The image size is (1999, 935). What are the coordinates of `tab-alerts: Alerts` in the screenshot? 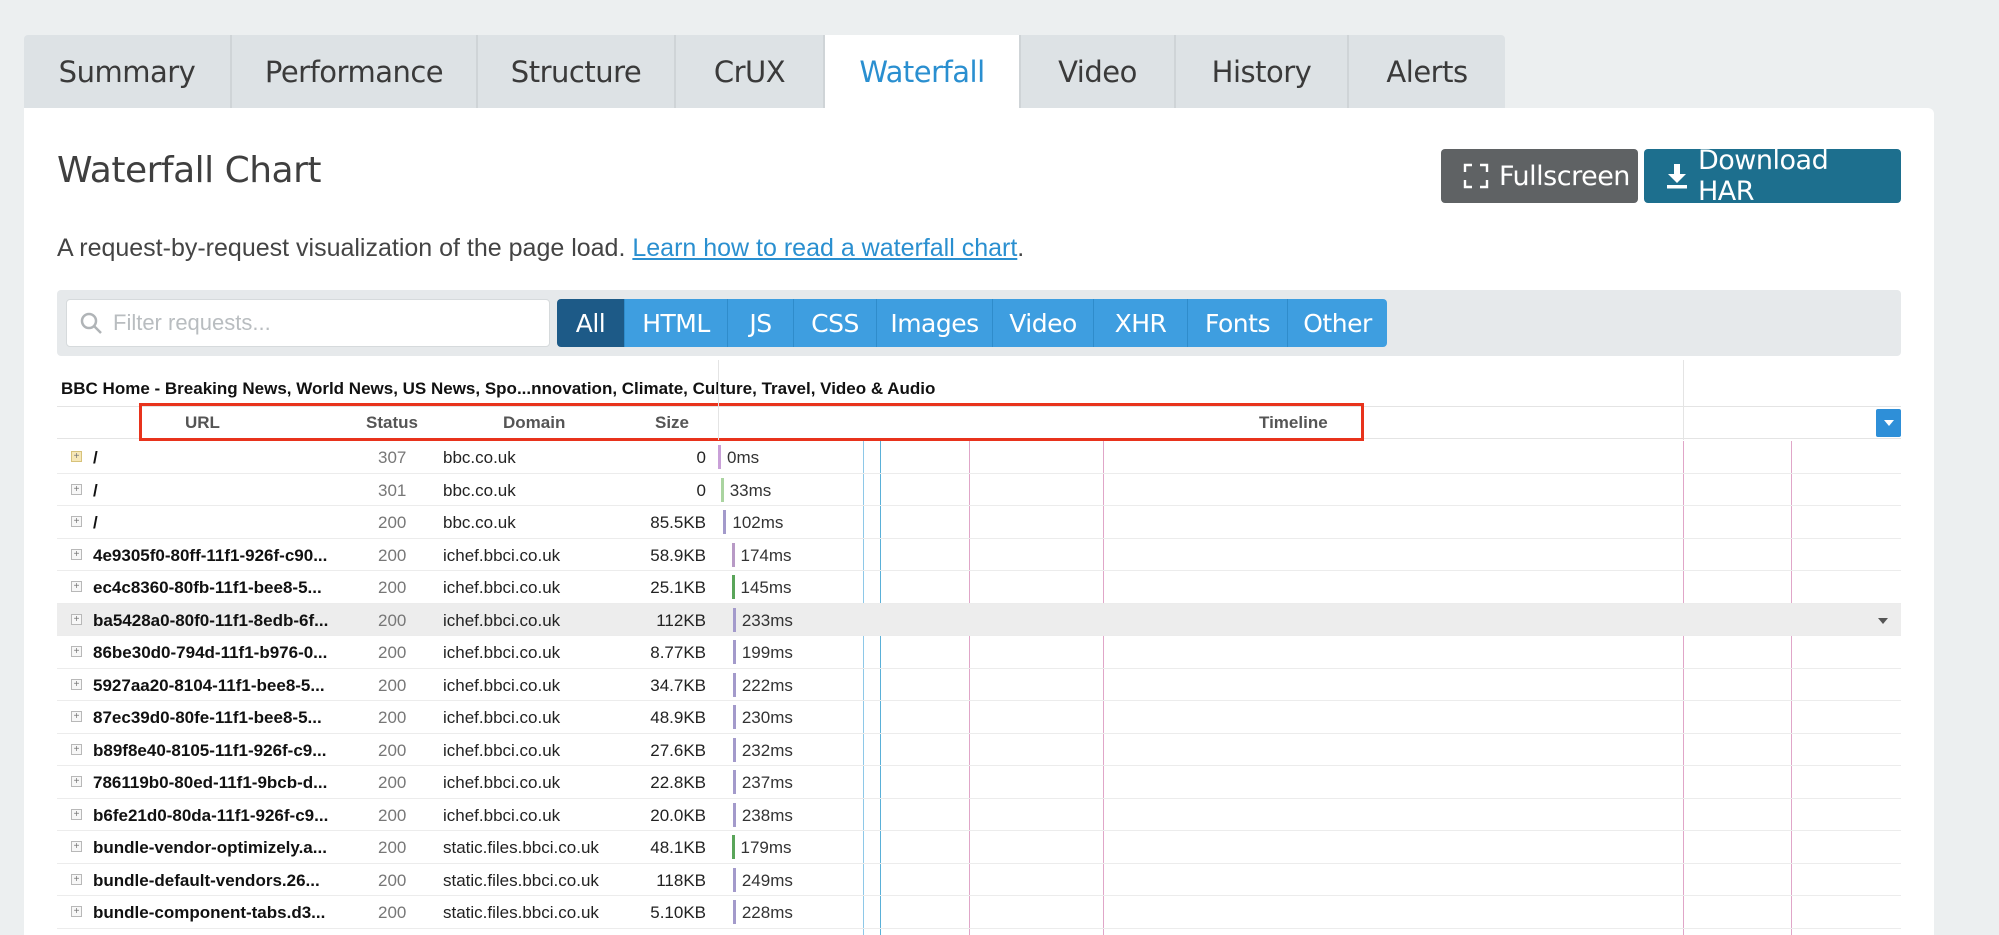 It's located at (1427, 72).